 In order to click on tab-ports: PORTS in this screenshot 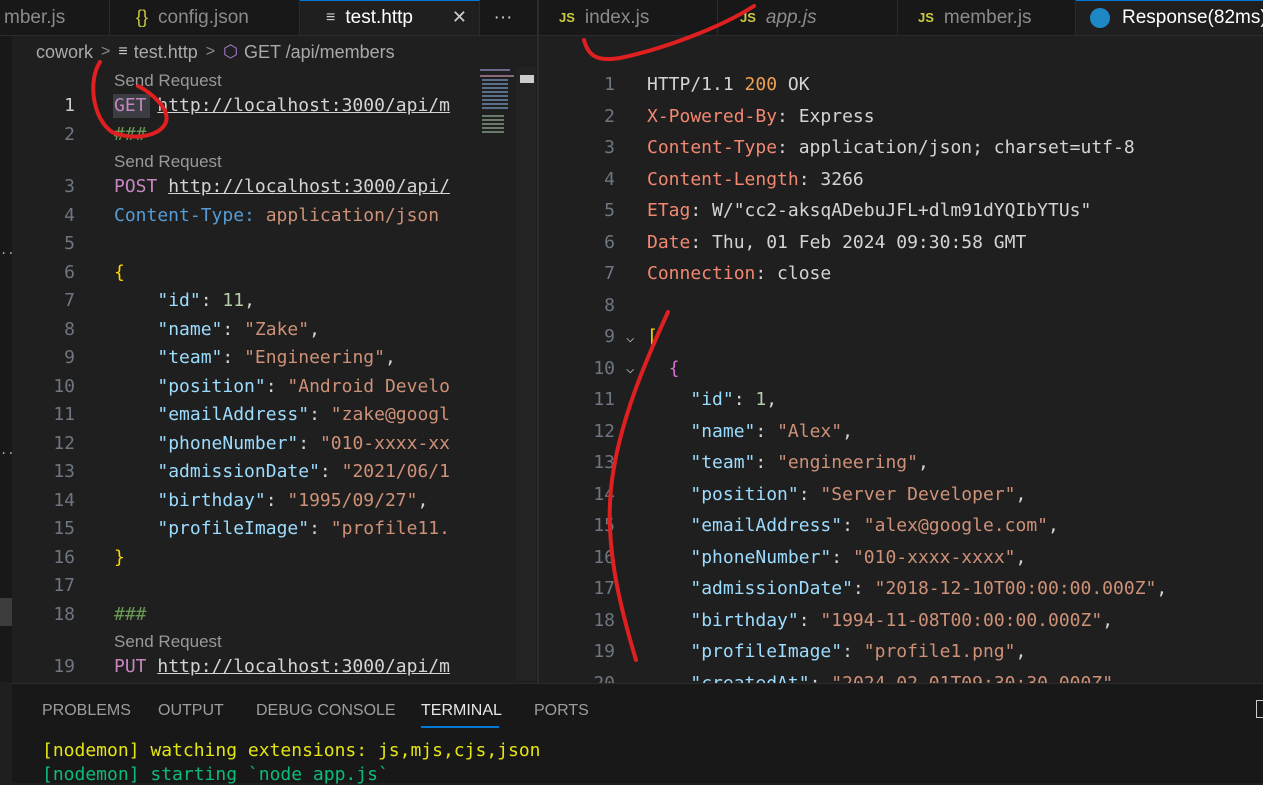, I will do `click(561, 711)`.